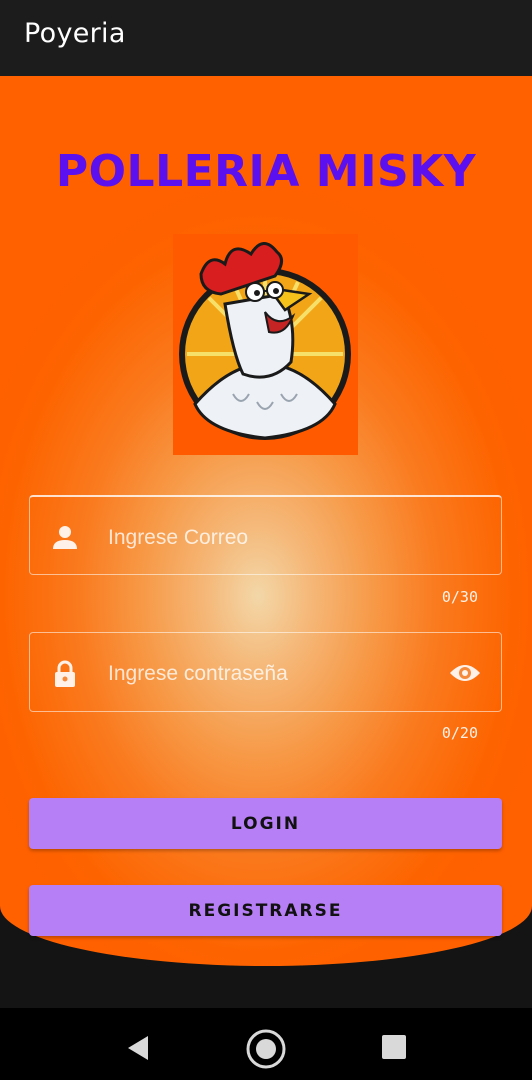  What do you see at coordinates (65, 674) in the screenshot?
I see `lock-icon` at bounding box center [65, 674].